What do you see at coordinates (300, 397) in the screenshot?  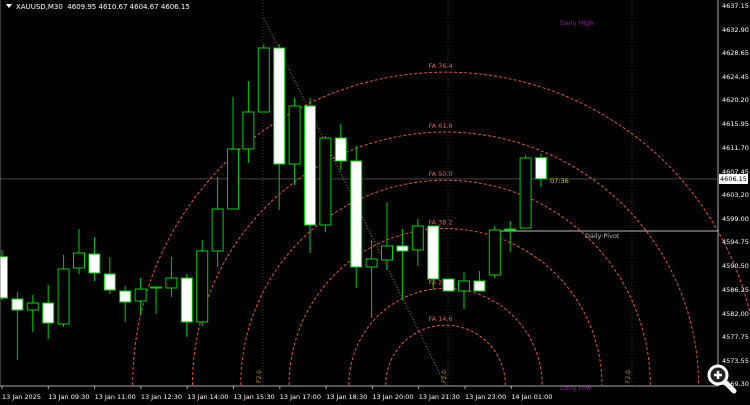 I see `time-tick-label: 13 Jan 17:00` at bounding box center [300, 397].